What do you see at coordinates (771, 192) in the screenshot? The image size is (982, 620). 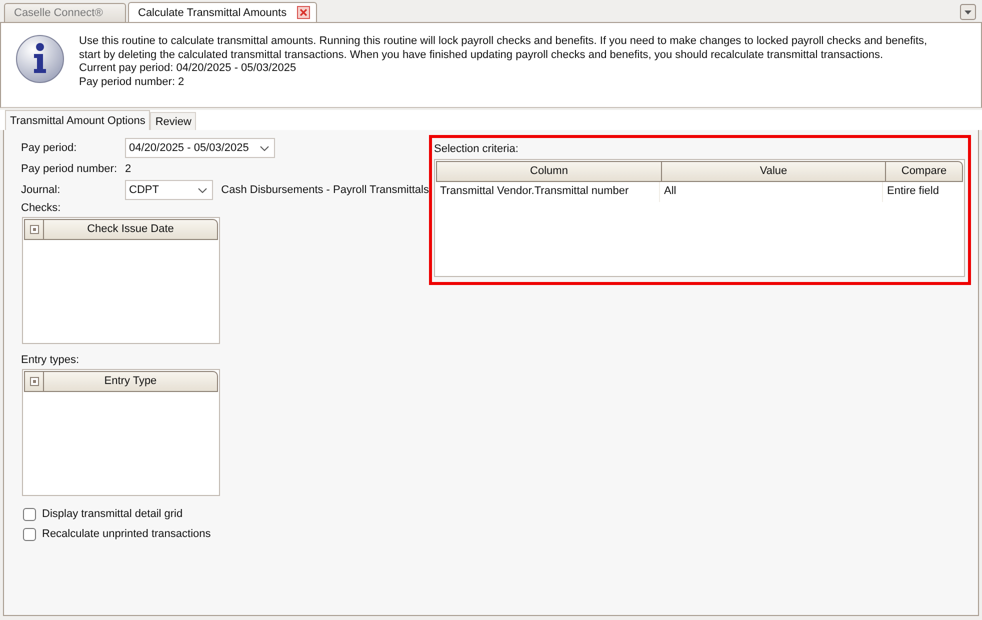 I see `table-cell: All` at bounding box center [771, 192].